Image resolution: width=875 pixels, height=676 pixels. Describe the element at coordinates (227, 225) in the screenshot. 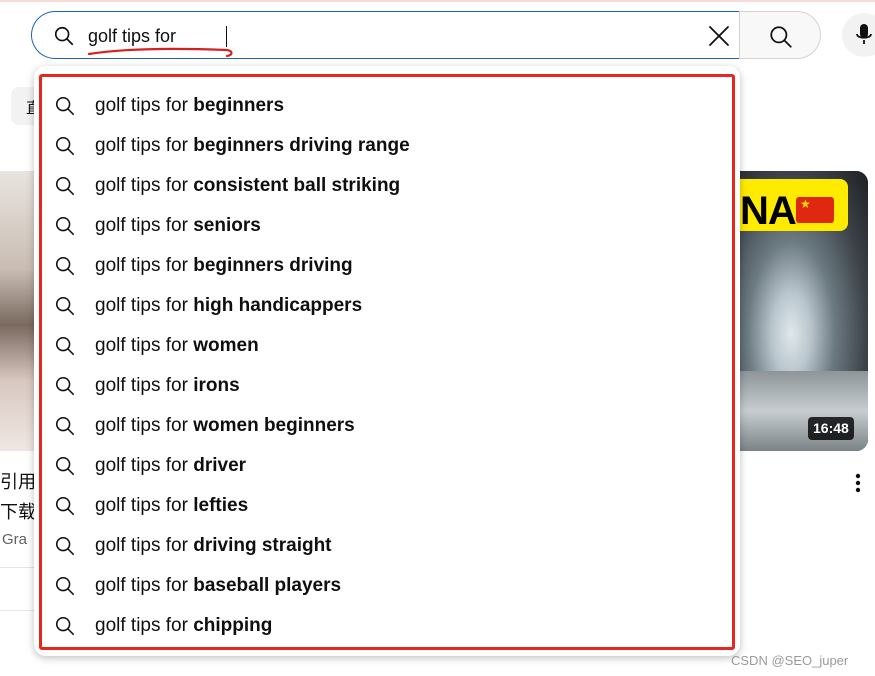

I see `suggestion-completion: seniors` at that location.